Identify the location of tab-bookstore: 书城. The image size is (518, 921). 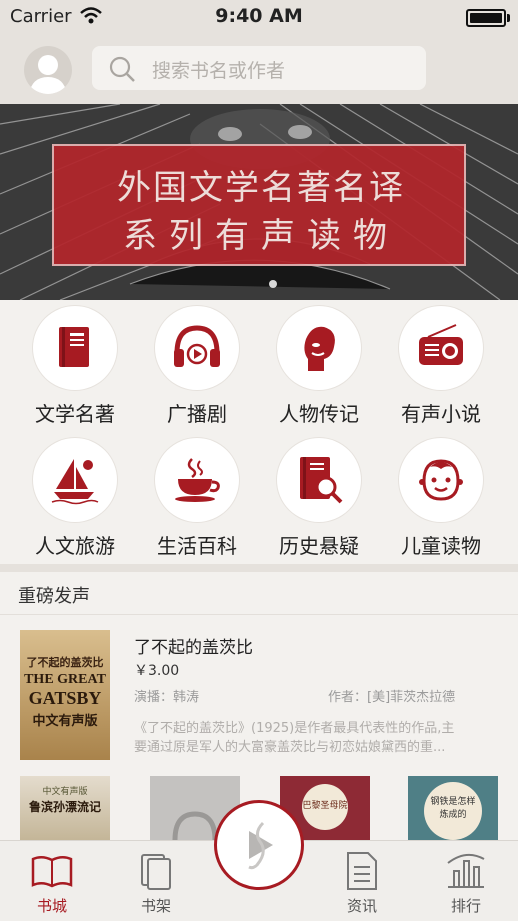
(52, 881).